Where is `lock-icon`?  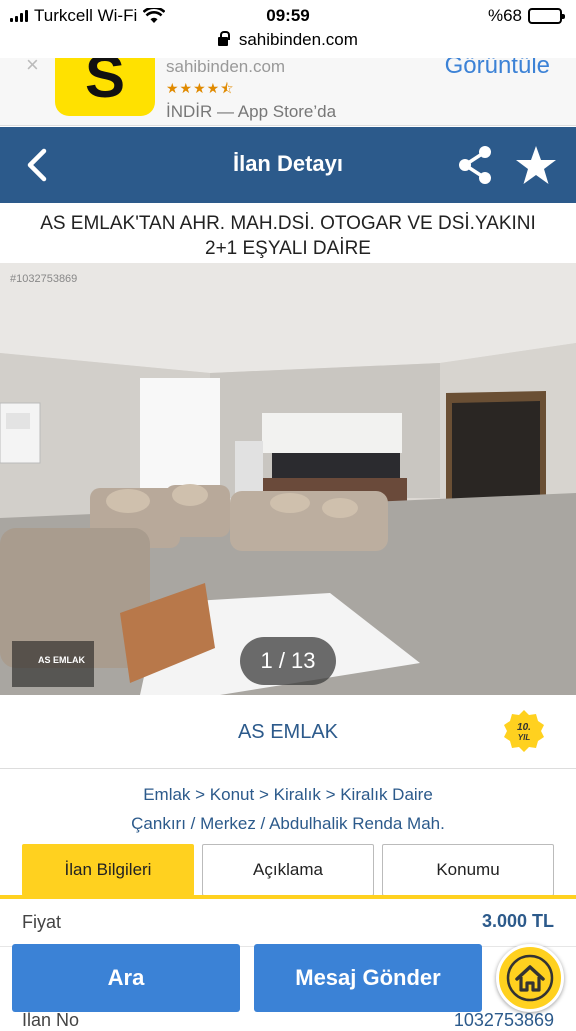
lock-icon is located at coordinates (224, 38).